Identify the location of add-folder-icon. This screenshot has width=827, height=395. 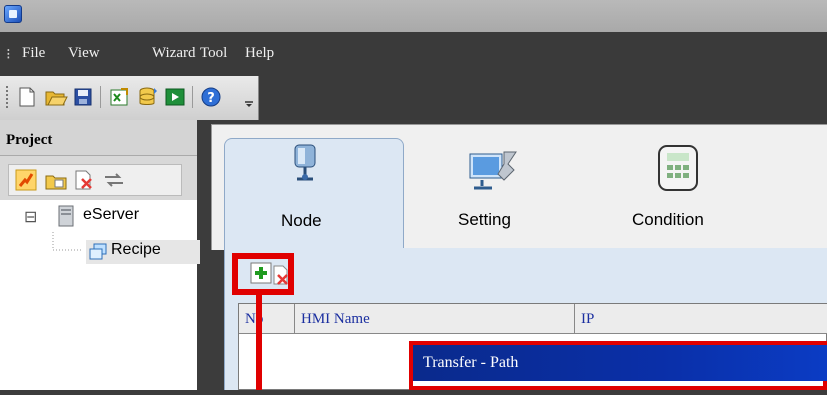
(56, 181).